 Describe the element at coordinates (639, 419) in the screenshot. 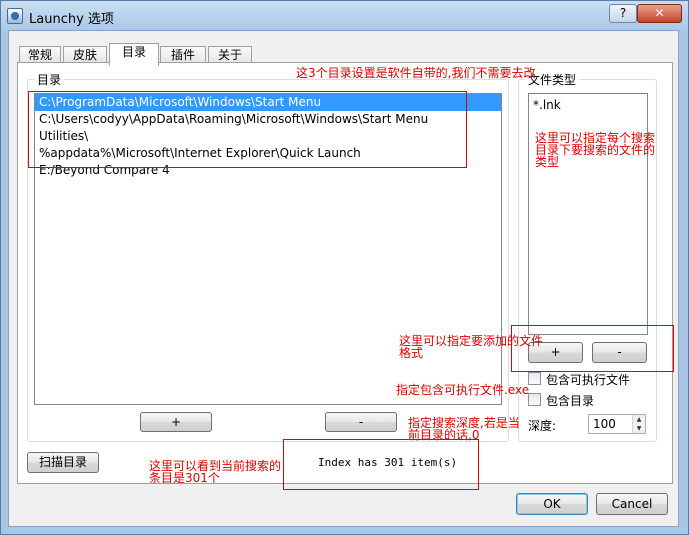

I see `spin-up-icon: ▲` at that location.